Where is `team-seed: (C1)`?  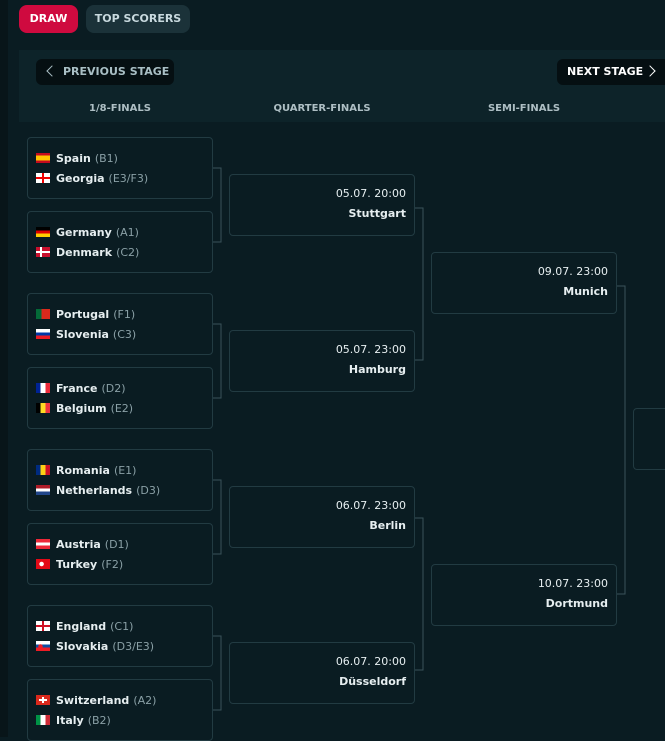 team-seed: (C1) is located at coordinates (122, 626).